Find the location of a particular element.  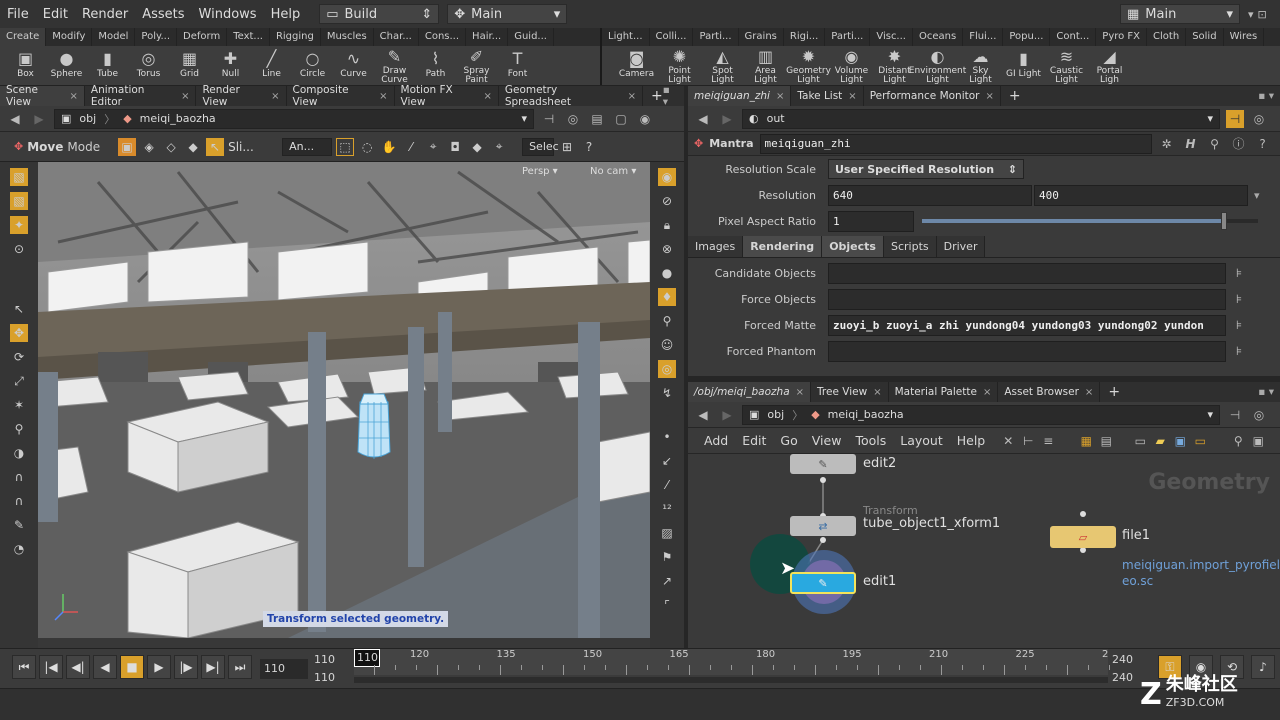

snap-grid-icon: ∩ is located at coordinates (19, 501).